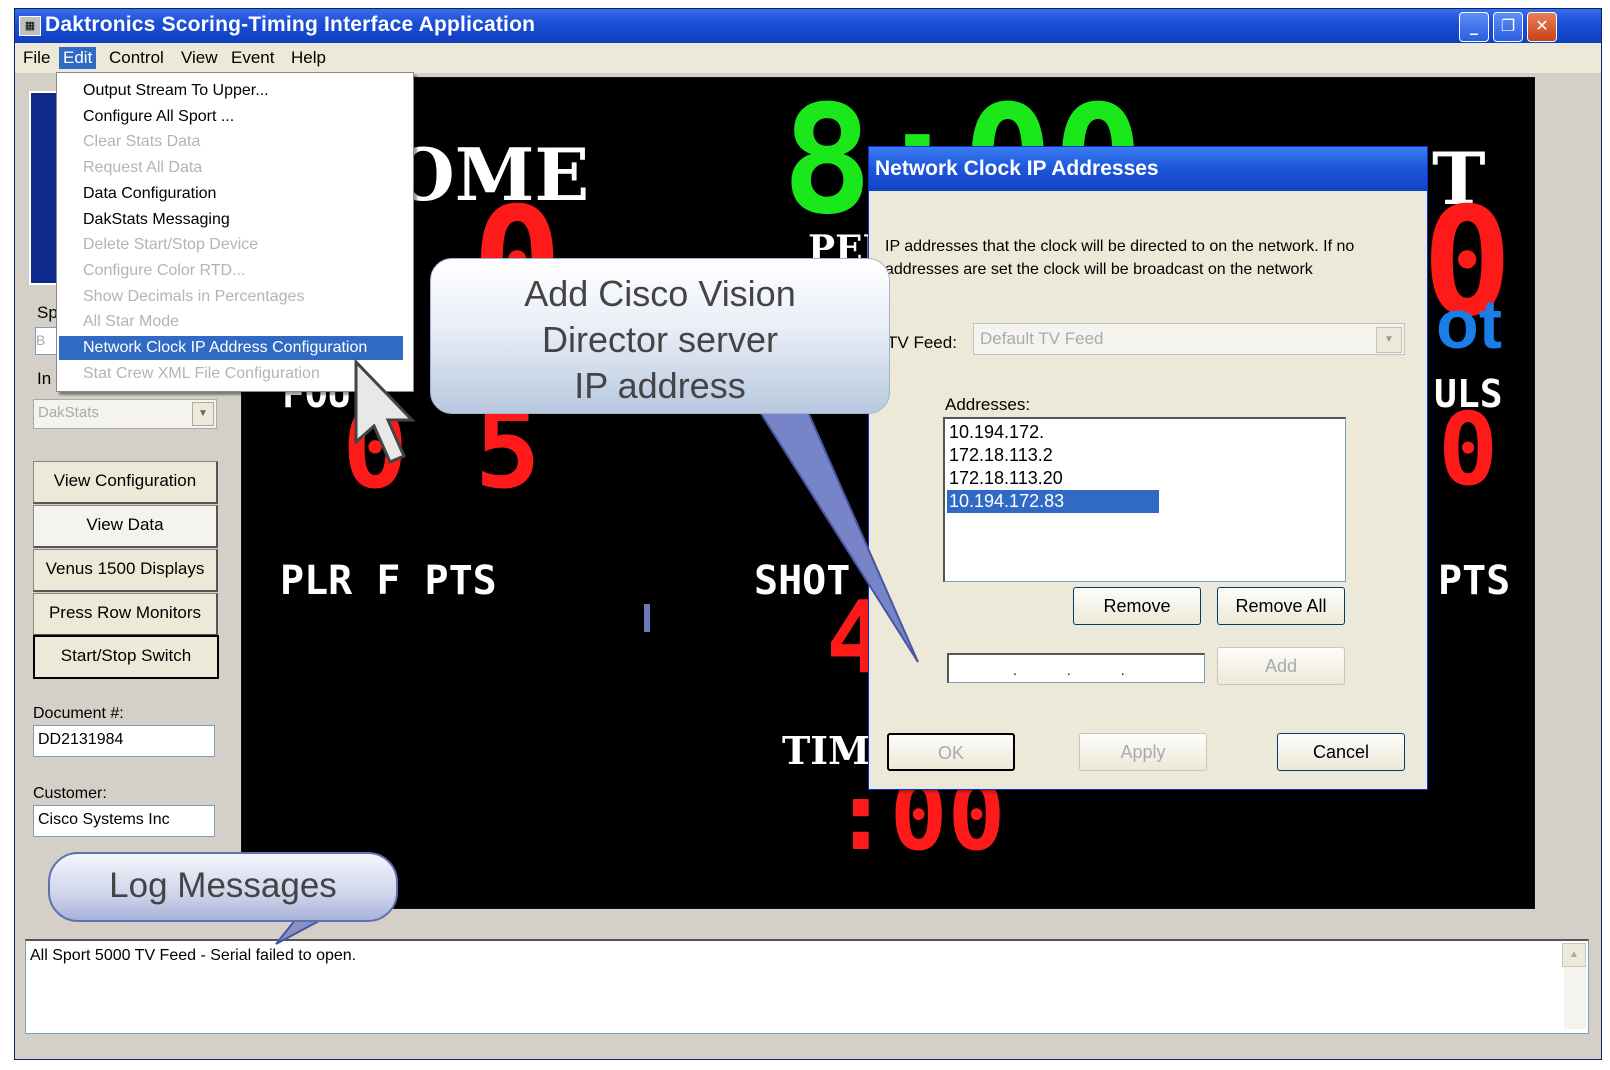 The image size is (1610, 1070). What do you see at coordinates (126, 657) in the screenshot?
I see `start-stop-switch-button: Start/Stop Switch` at bounding box center [126, 657].